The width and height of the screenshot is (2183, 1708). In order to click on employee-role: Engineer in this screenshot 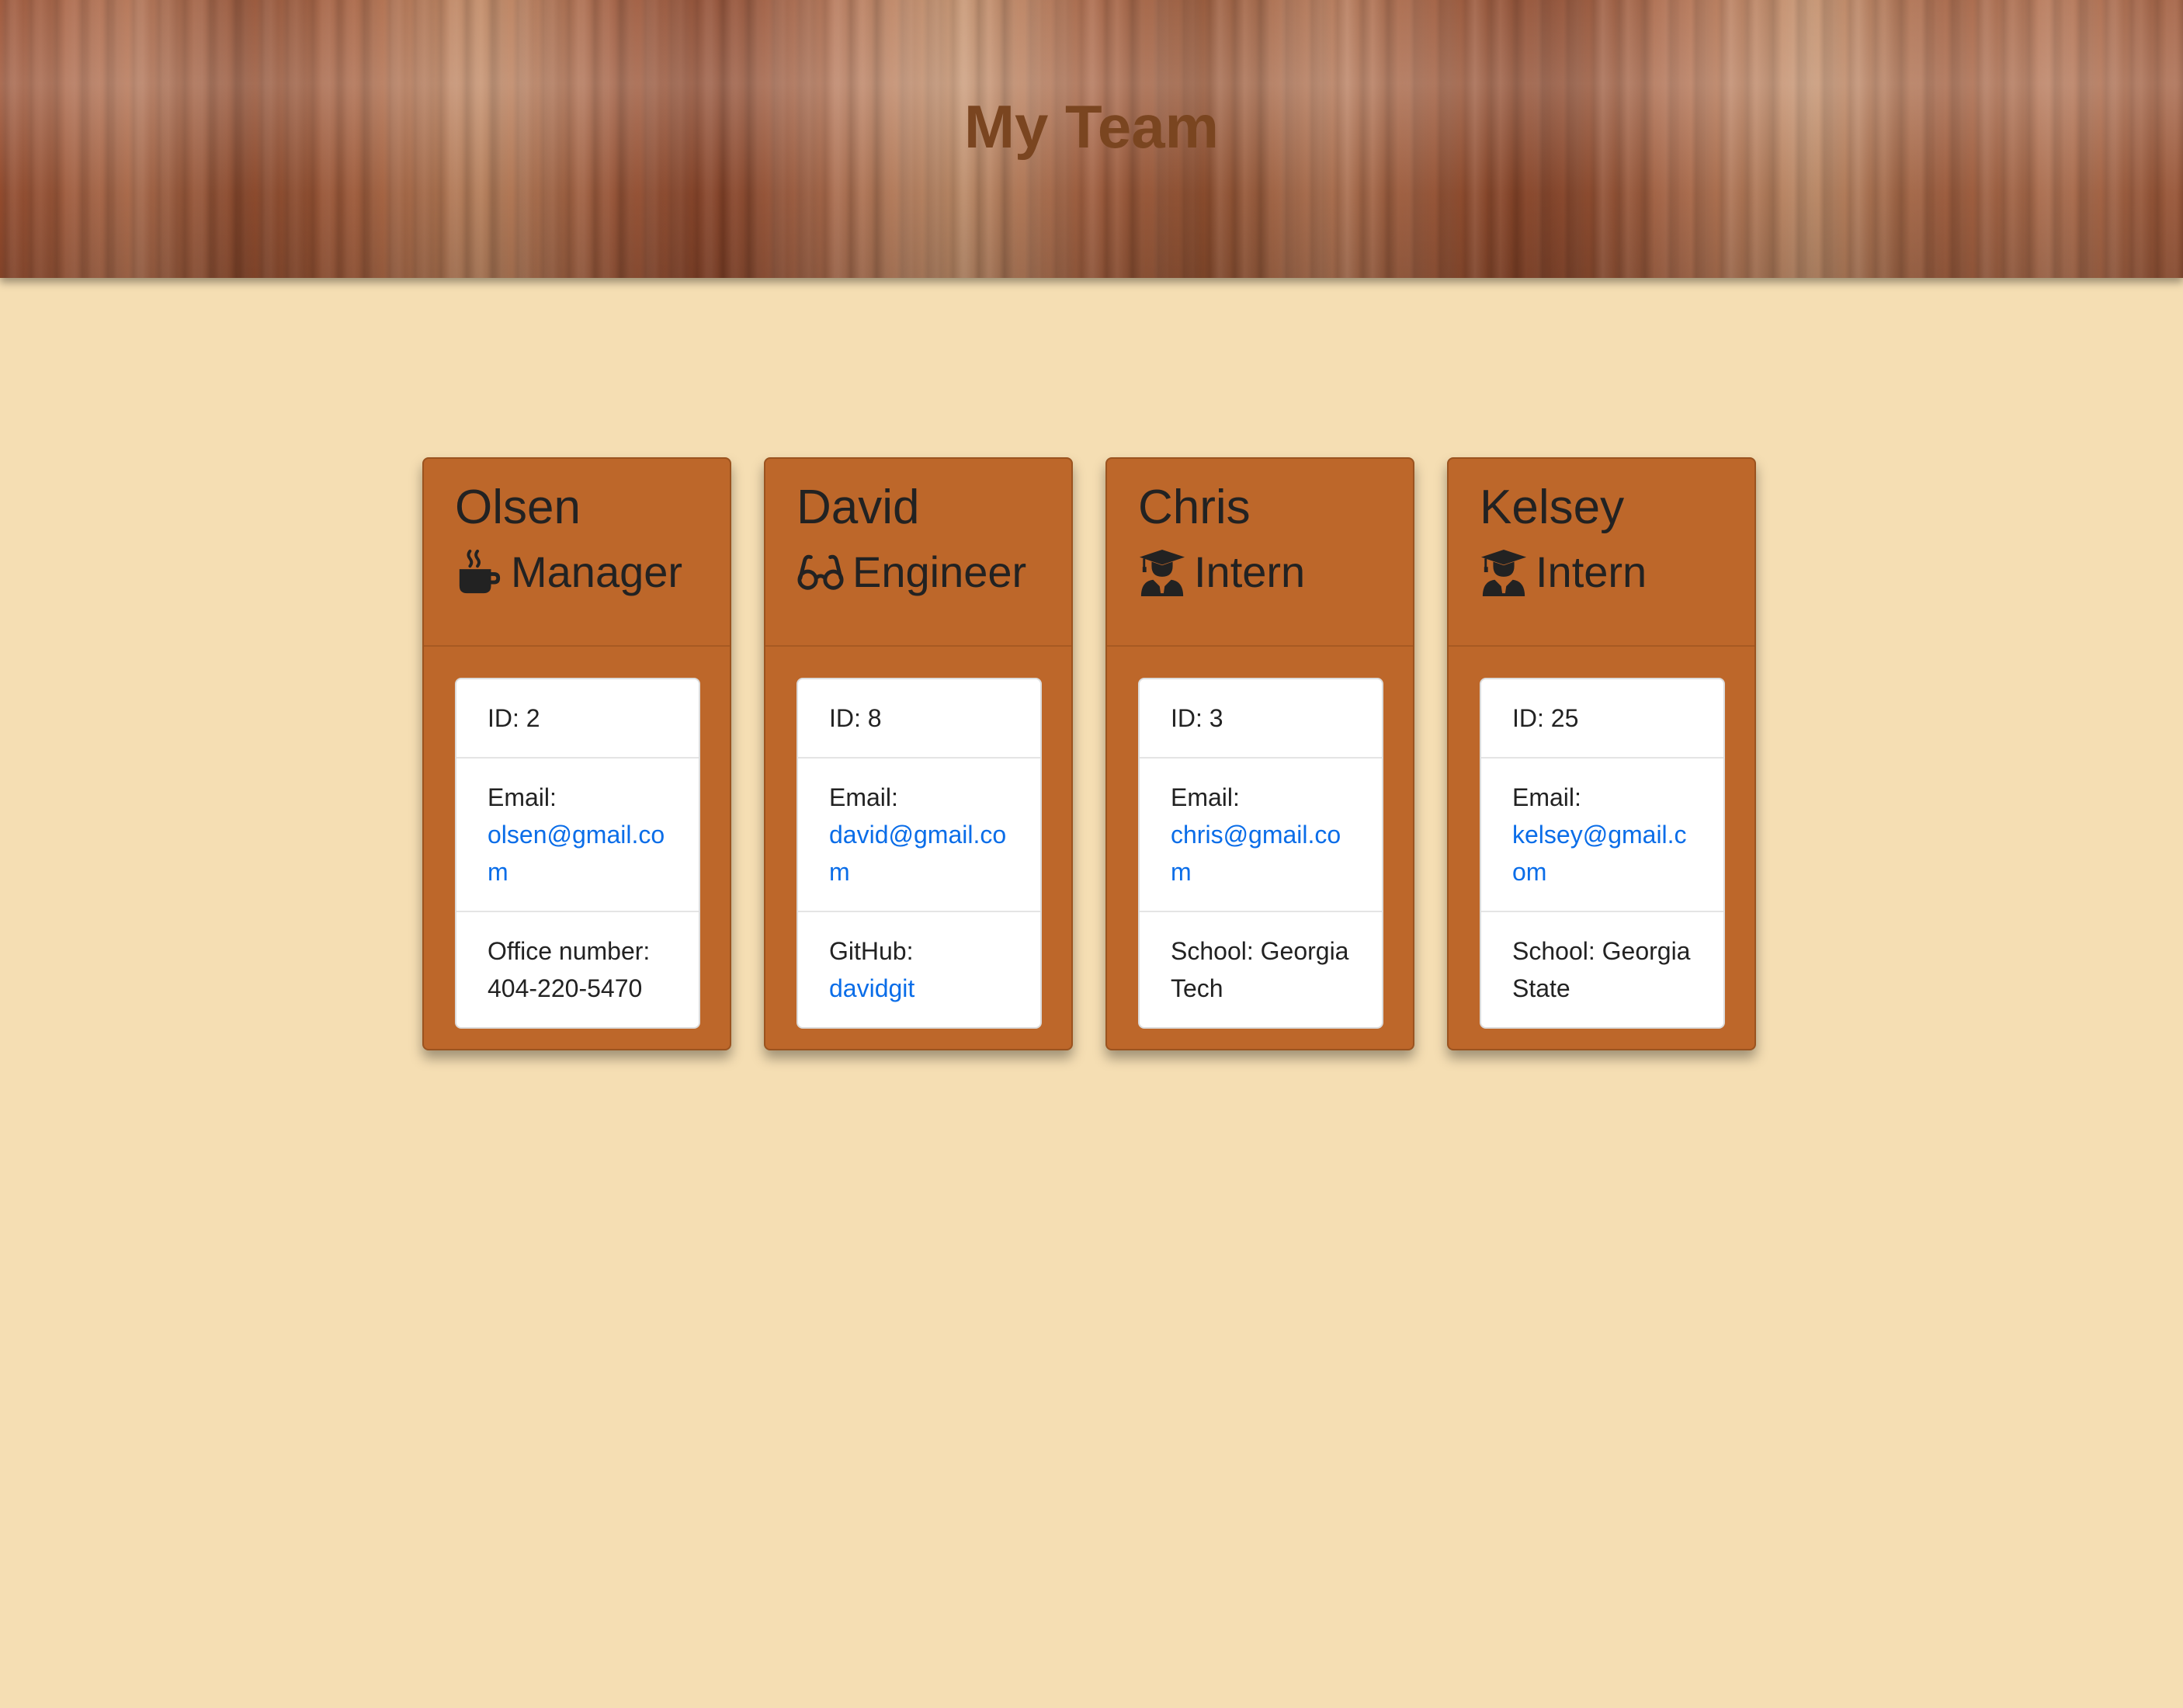, I will do `click(918, 572)`.